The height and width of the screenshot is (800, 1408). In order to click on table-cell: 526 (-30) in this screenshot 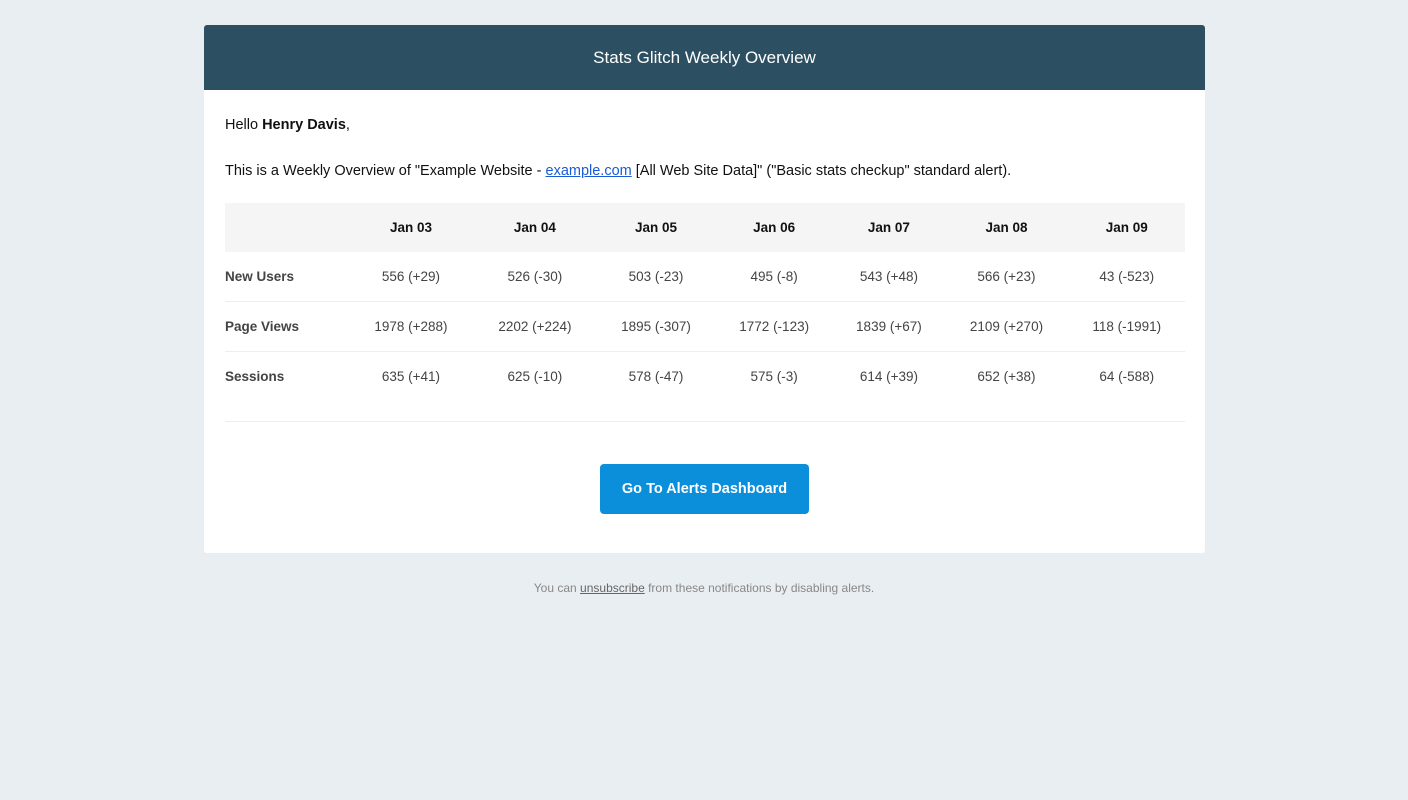, I will do `click(534, 277)`.